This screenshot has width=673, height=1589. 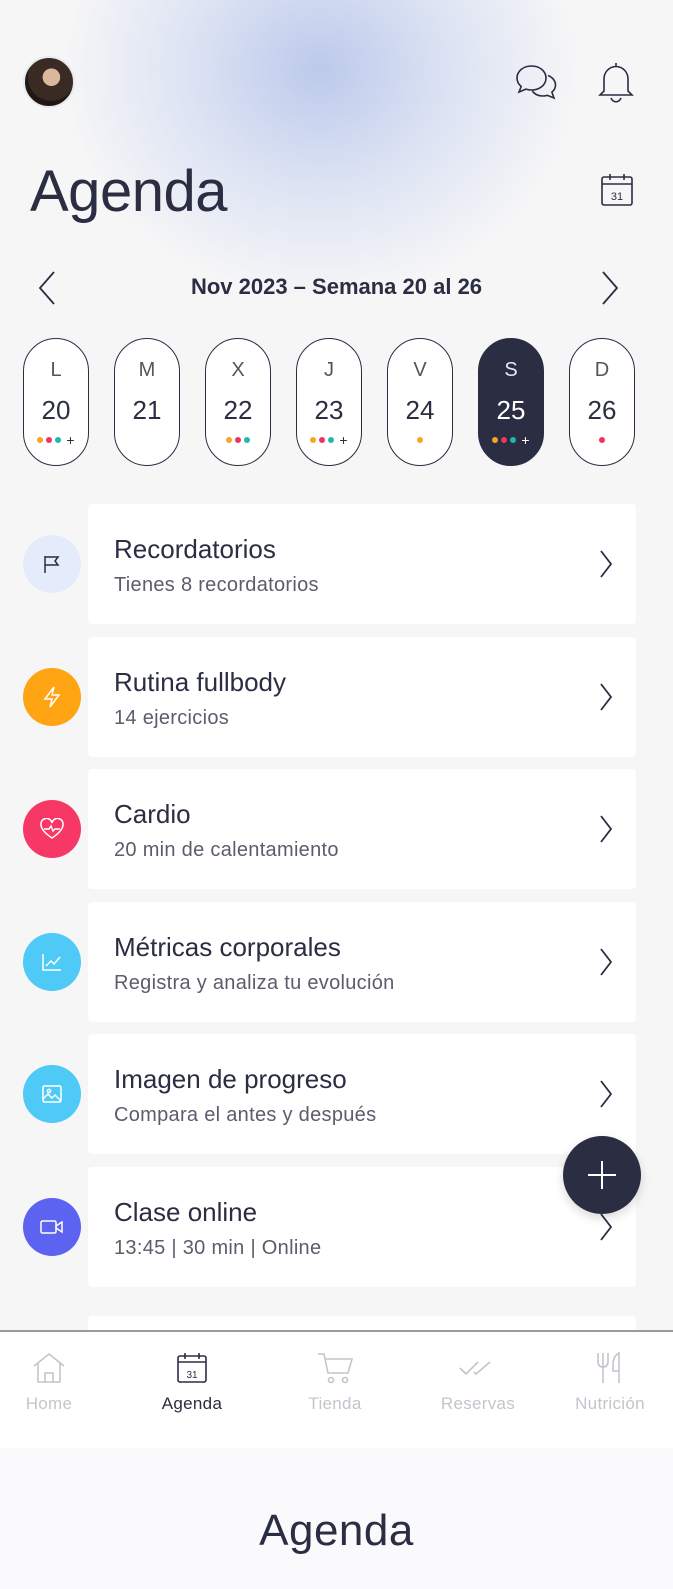 I want to click on day-26: D 26, so click(x=602, y=402).